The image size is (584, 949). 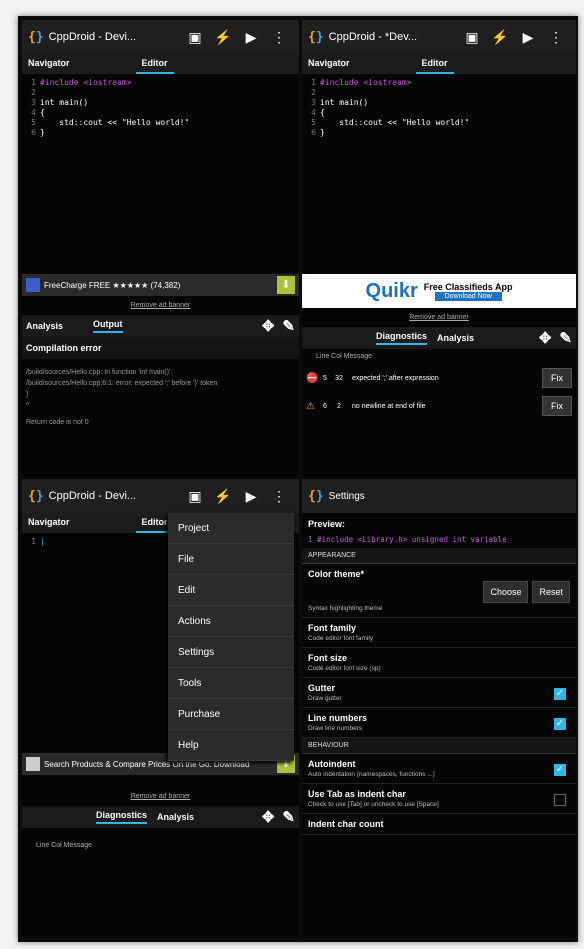 I want to click on choose-button: Choose, so click(x=506, y=592).